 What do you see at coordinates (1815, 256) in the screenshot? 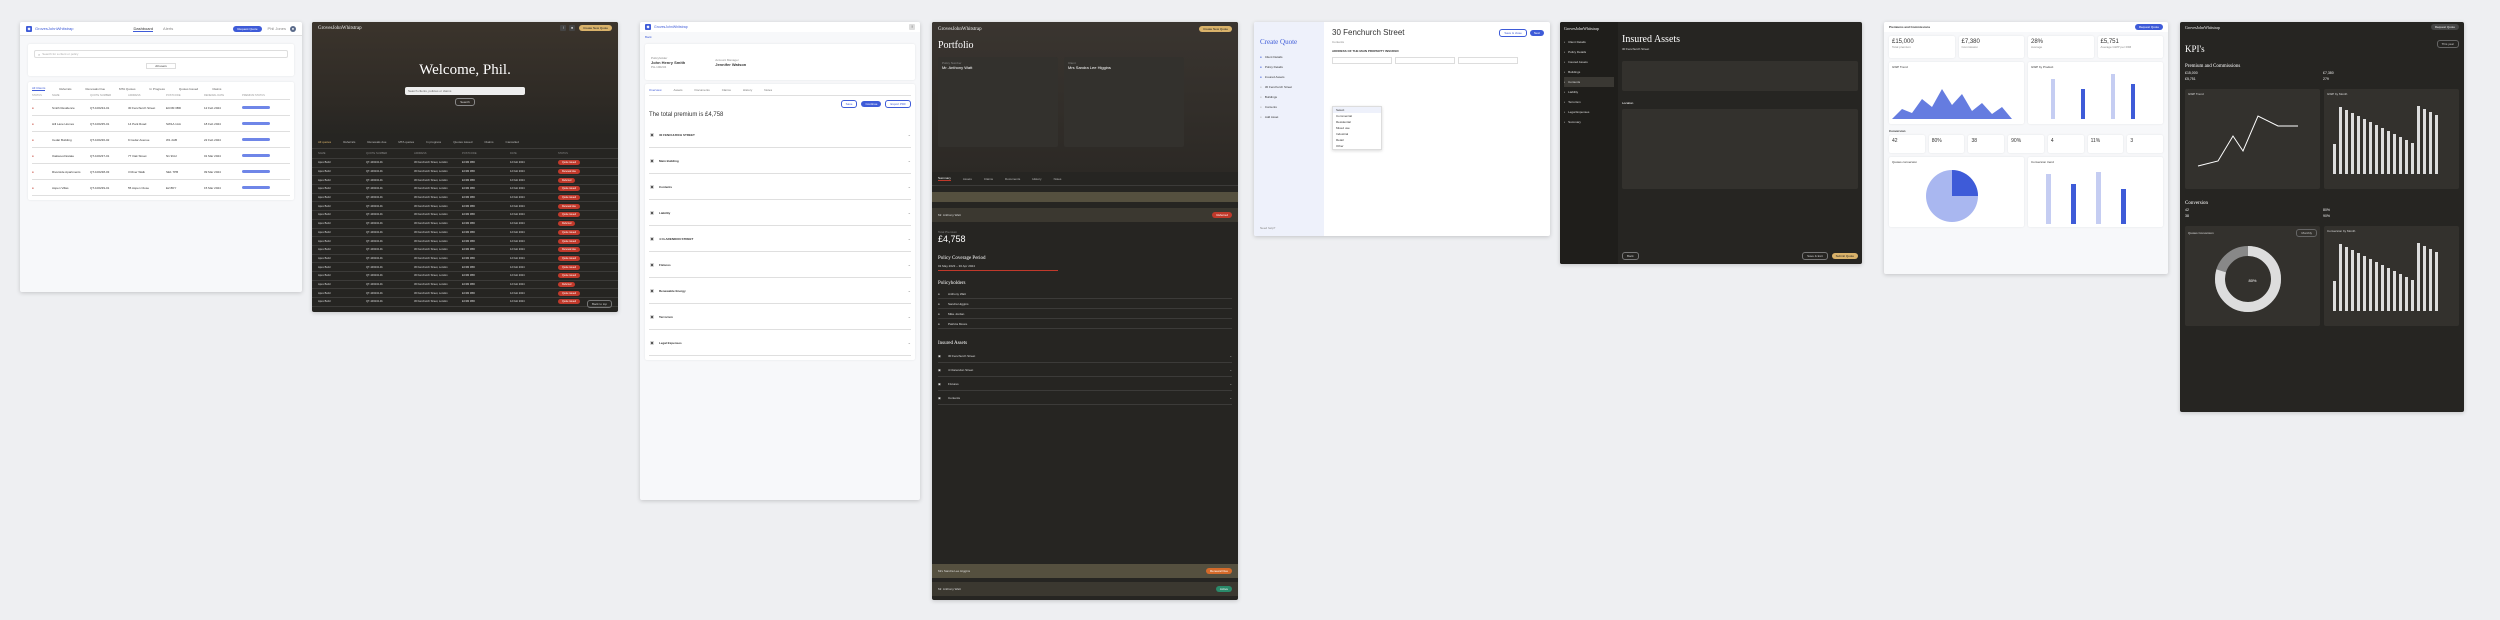
I see `save-exit-button: Save & Exit` at bounding box center [1815, 256].